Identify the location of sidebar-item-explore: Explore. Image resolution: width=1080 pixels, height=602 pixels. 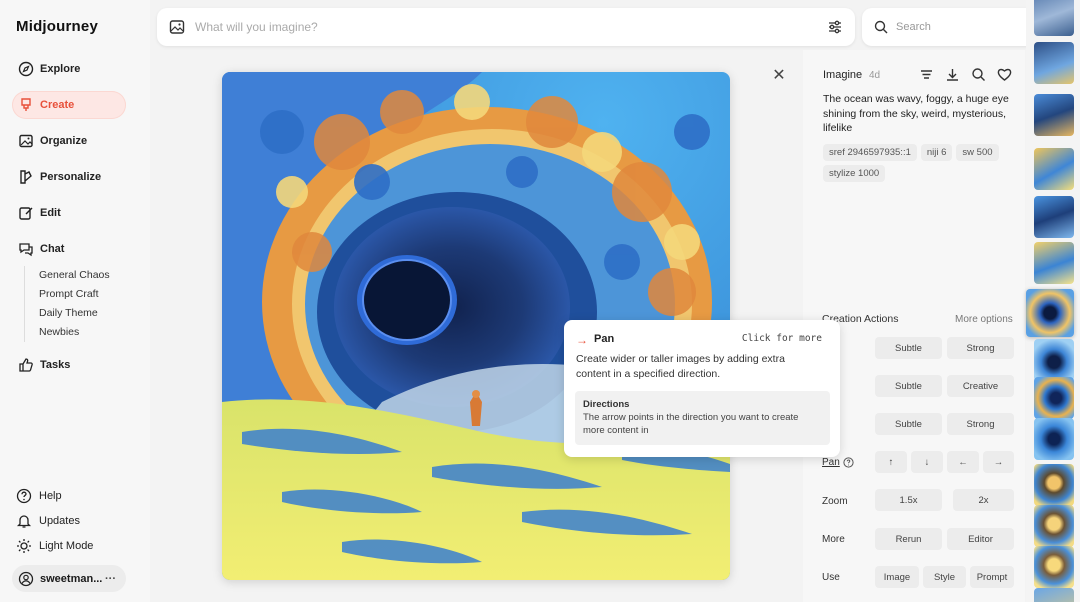
(69, 69).